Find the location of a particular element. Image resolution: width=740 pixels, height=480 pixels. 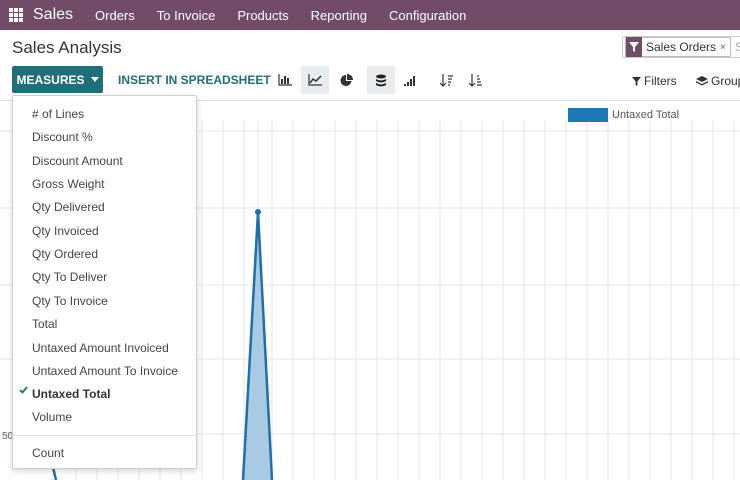

sort-asc-icon is located at coordinates (475, 80).